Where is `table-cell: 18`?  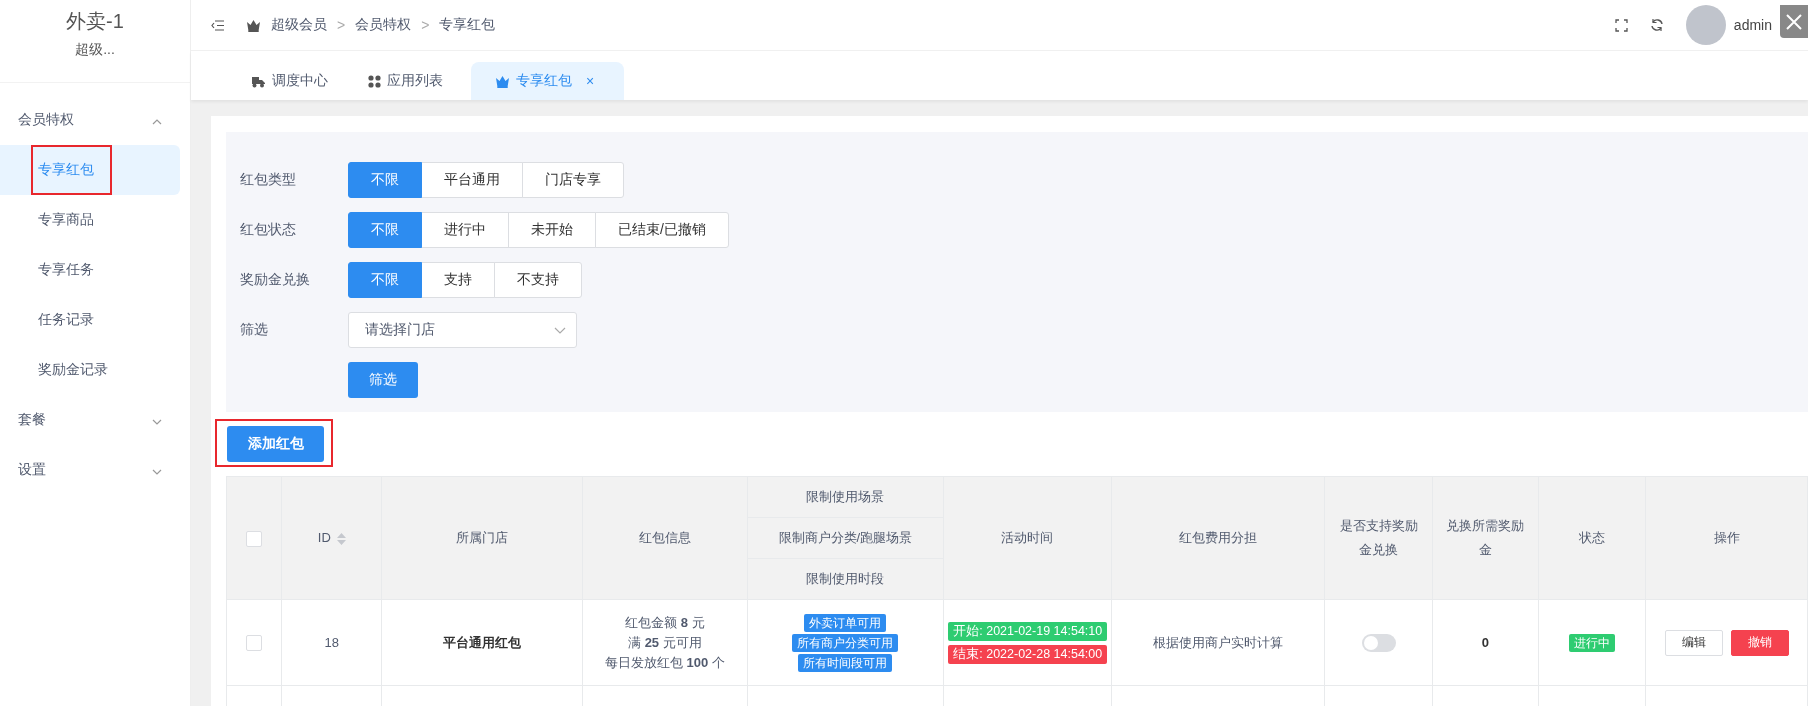 table-cell: 18 is located at coordinates (331, 642).